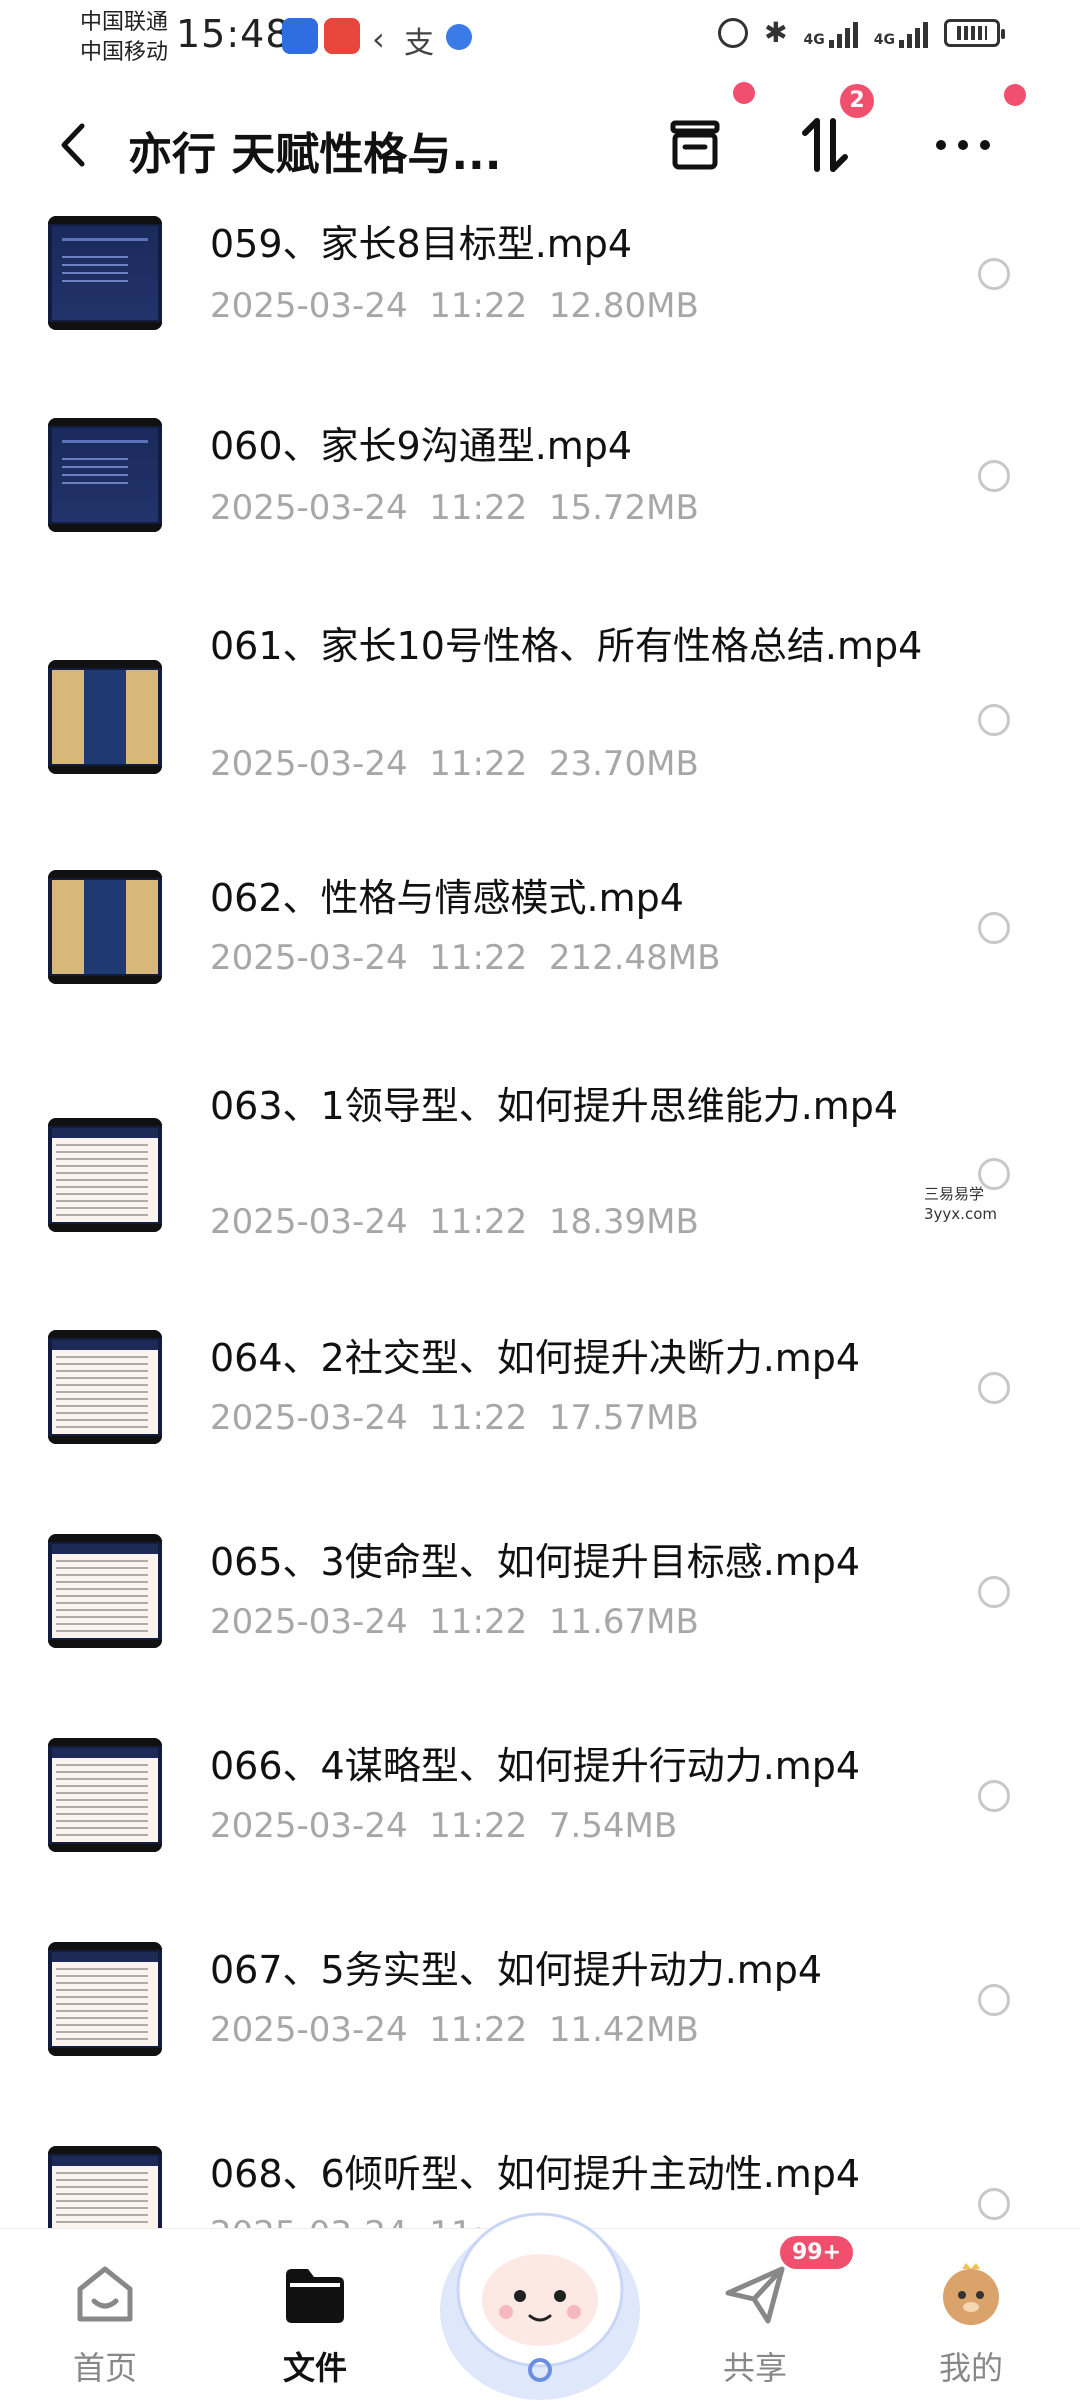 The height and width of the screenshot is (2400, 1080). What do you see at coordinates (744, 93) in the screenshot?
I see `archive-notification-dot` at bounding box center [744, 93].